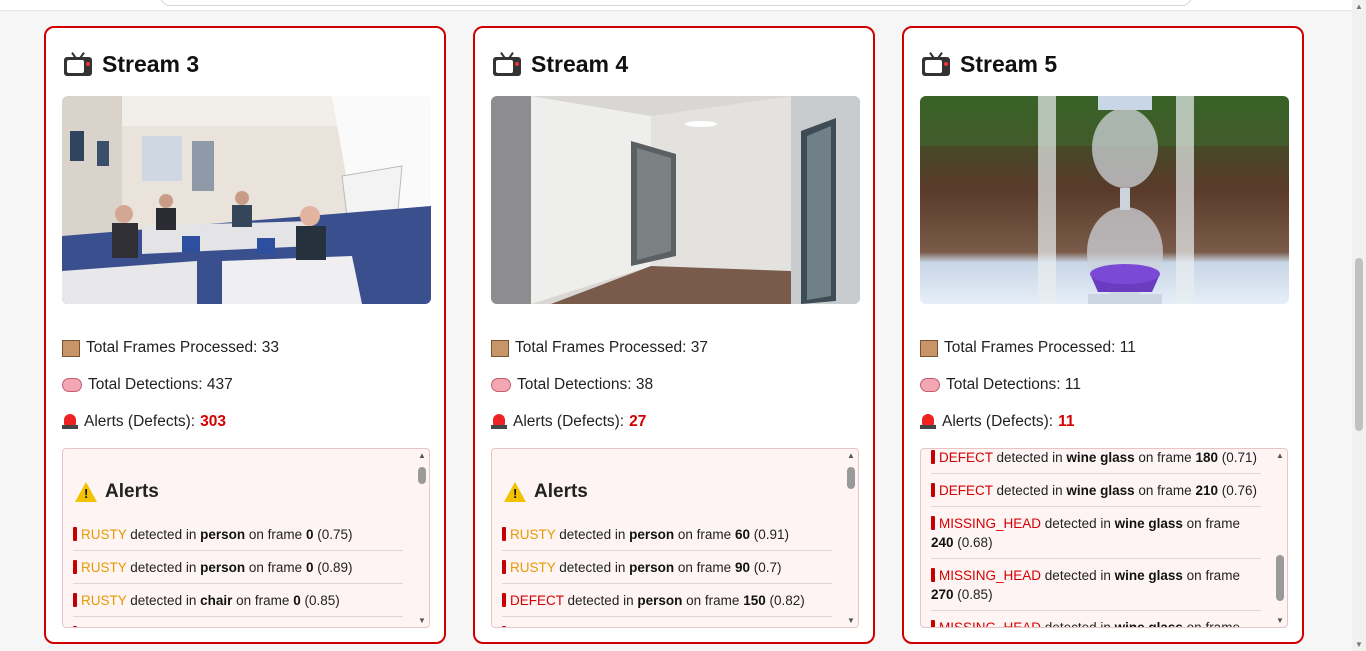 This screenshot has width=1366, height=651. Describe the element at coordinates (742, 534) in the screenshot. I see `alert-frame: 60` at that location.